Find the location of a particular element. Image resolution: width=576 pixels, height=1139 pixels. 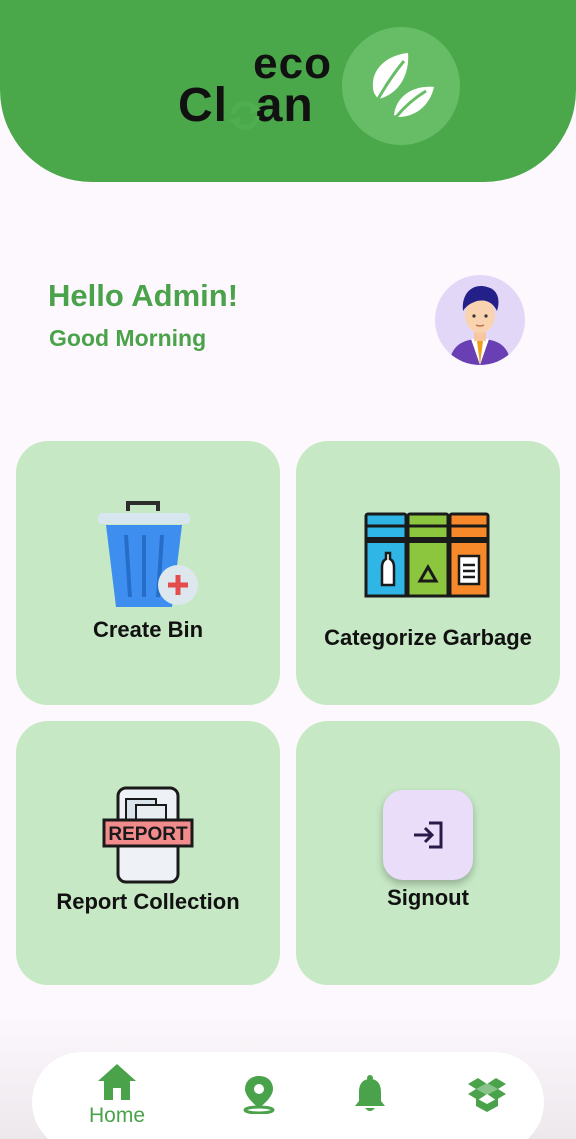

nav-map is located at coordinates (259, 1106).